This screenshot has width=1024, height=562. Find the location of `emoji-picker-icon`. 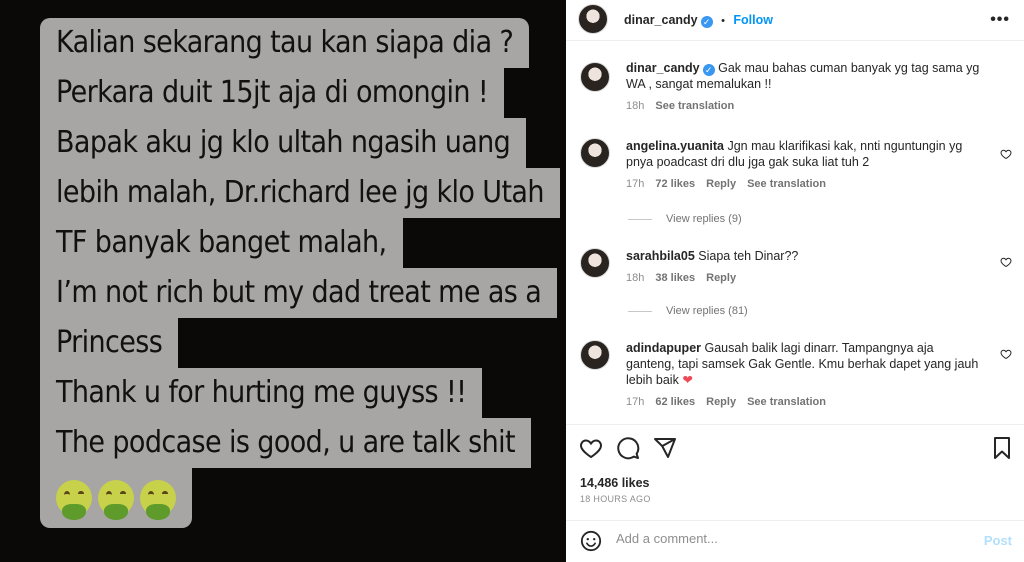

emoji-picker-icon is located at coordinates (591, 541).